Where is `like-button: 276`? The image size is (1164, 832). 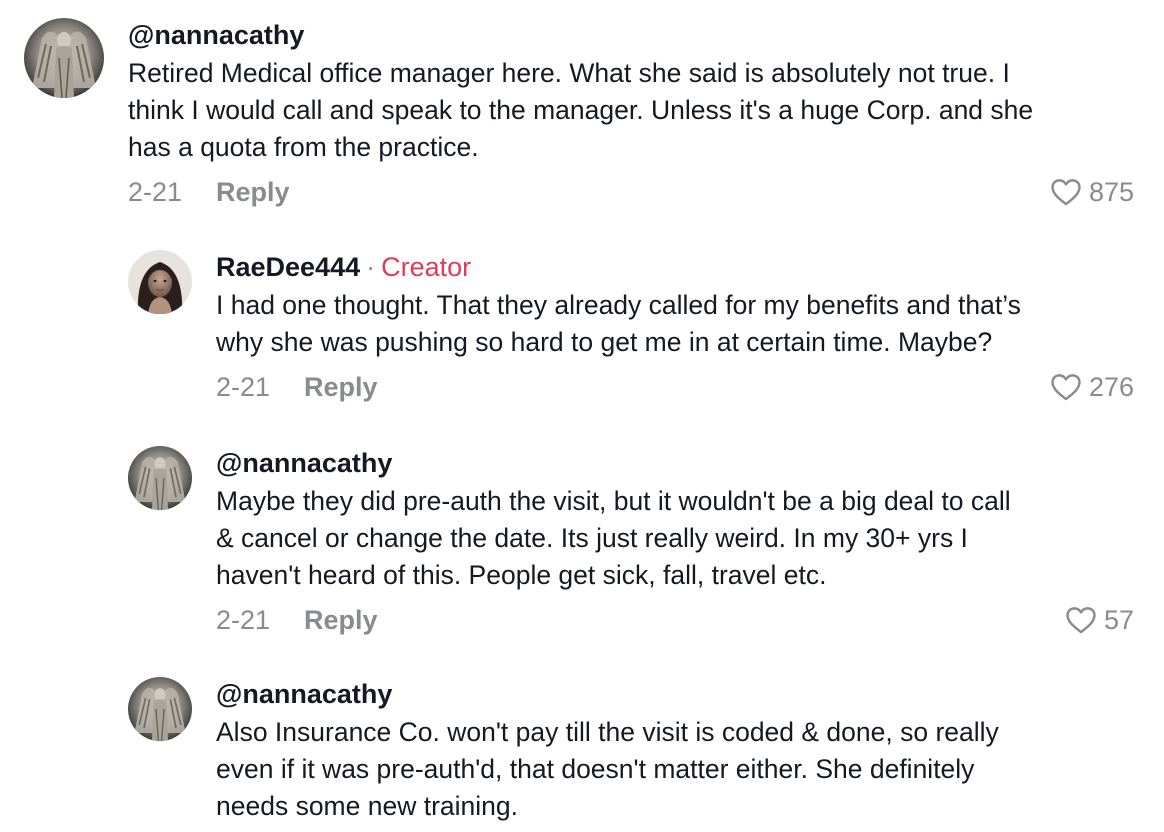 like-button: 276 is located at coordinates (1091, 387).